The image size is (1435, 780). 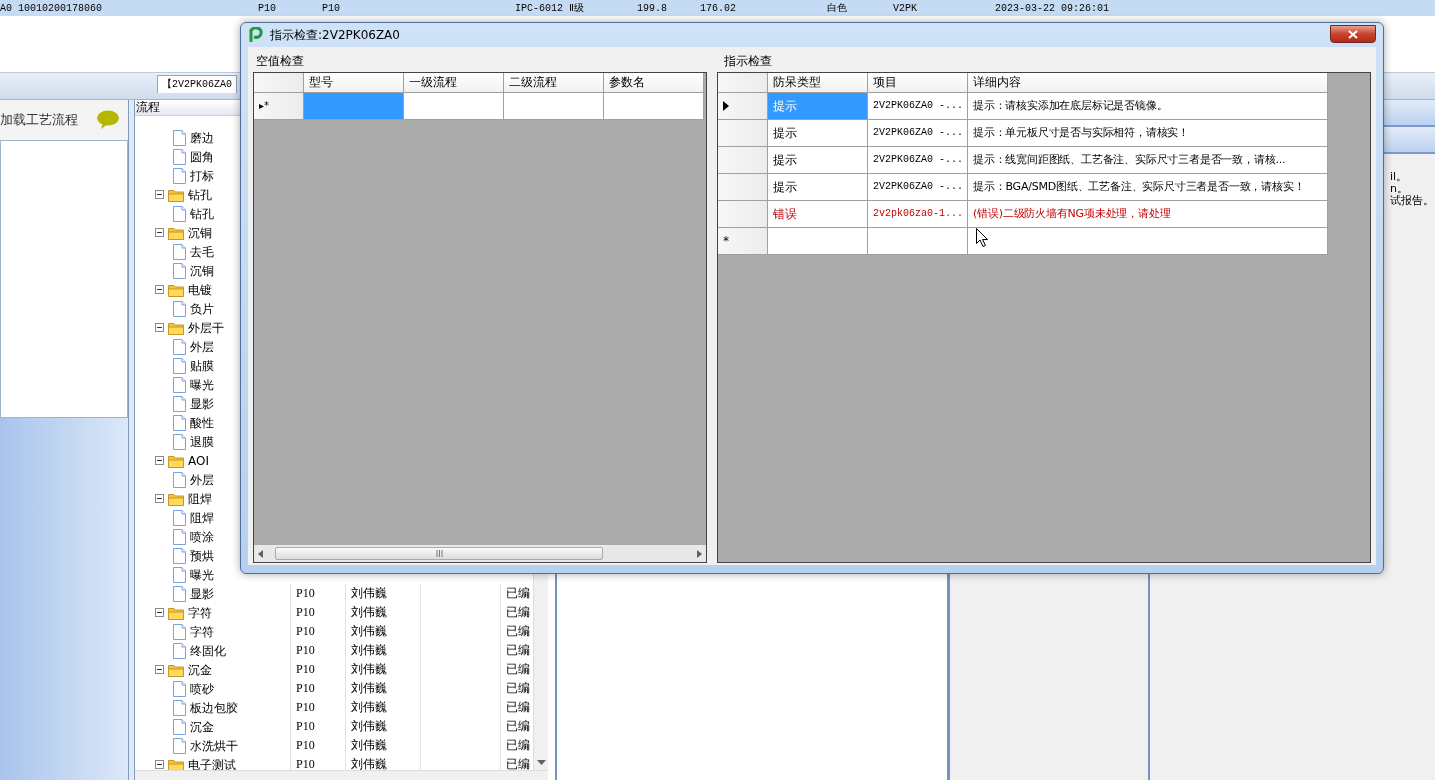 I want to click on tree-item: 喷砂, so click(x=202, y=688).